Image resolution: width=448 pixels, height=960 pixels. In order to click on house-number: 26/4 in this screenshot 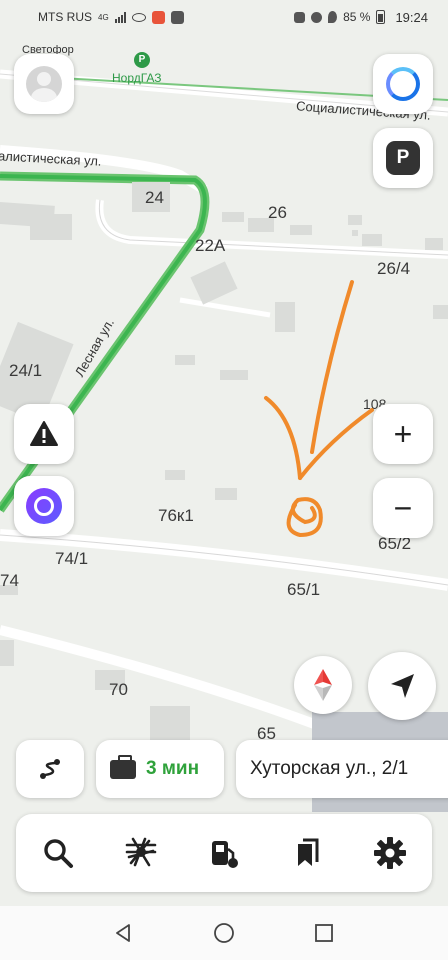, I will do `click(394, 268)`.